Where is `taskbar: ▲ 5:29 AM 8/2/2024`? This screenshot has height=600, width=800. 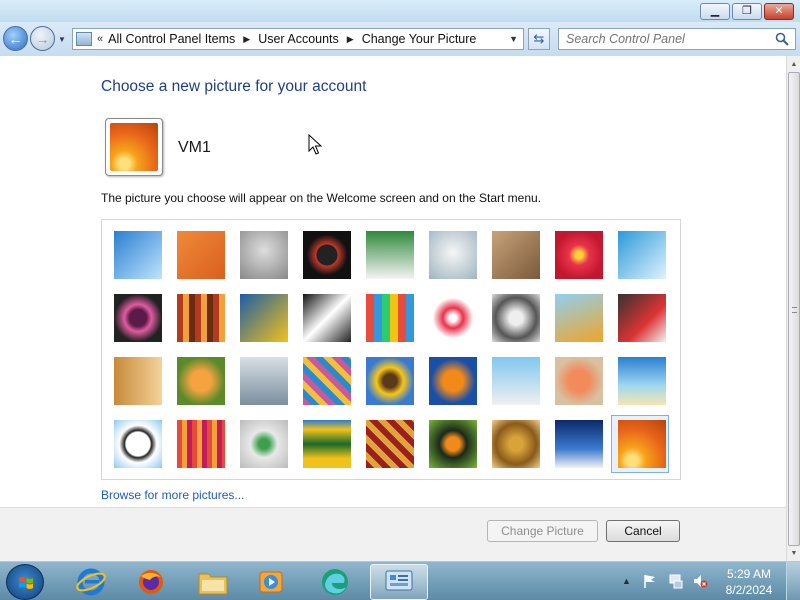 taskbar: ▲ 5:29 AM 8/2/2024 is located at coordinates (400, 580).